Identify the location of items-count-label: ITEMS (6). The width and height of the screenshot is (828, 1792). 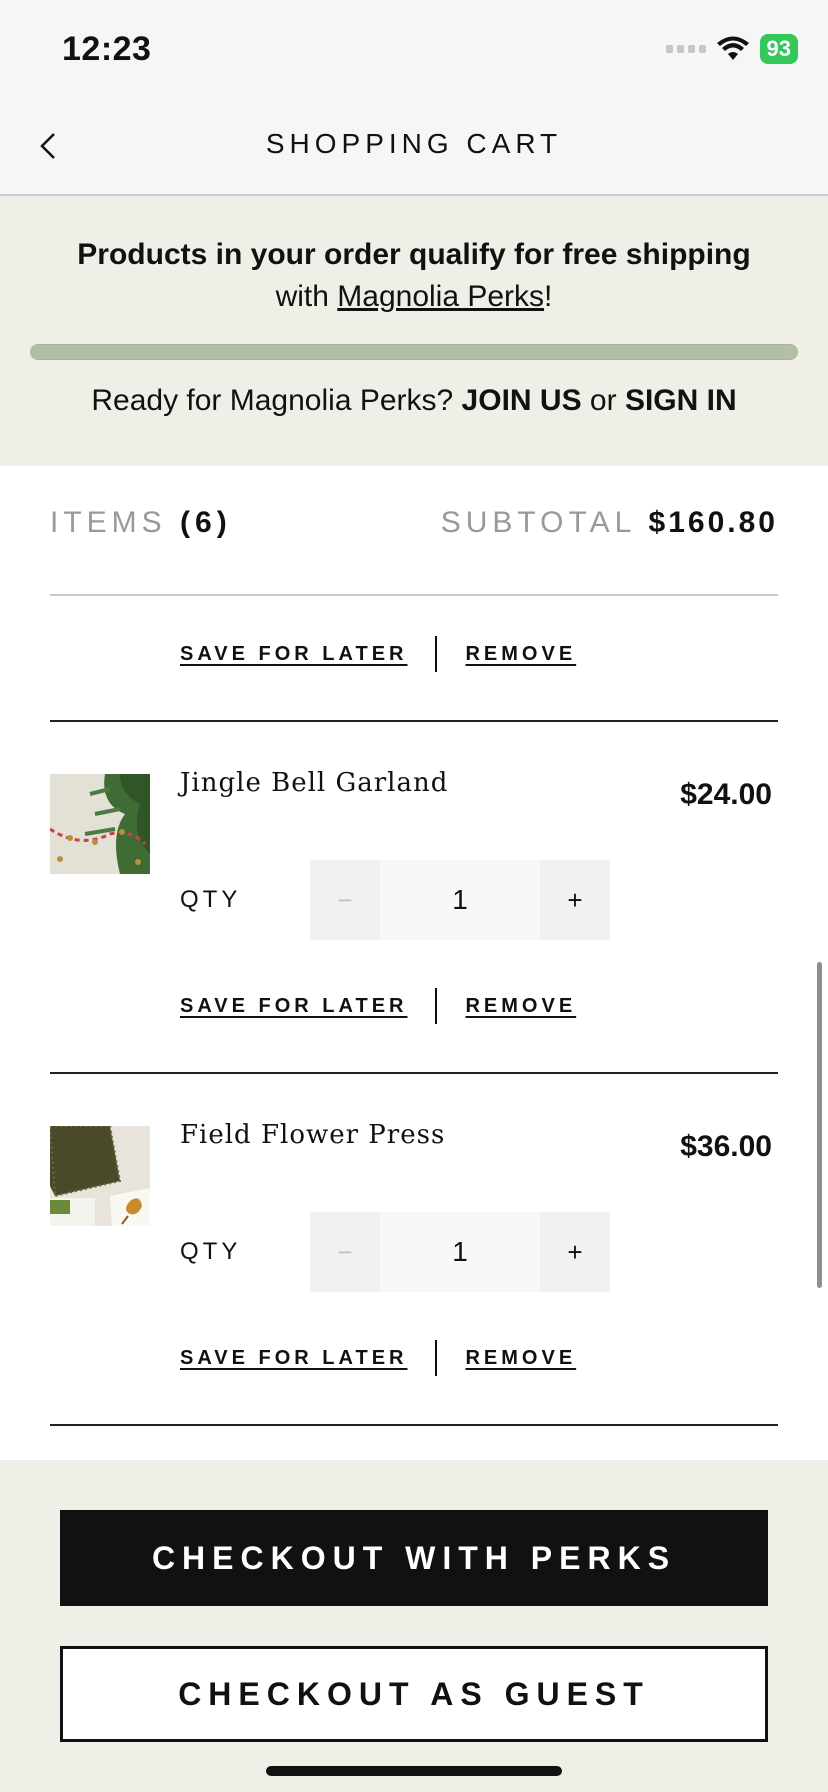
(141, 523).